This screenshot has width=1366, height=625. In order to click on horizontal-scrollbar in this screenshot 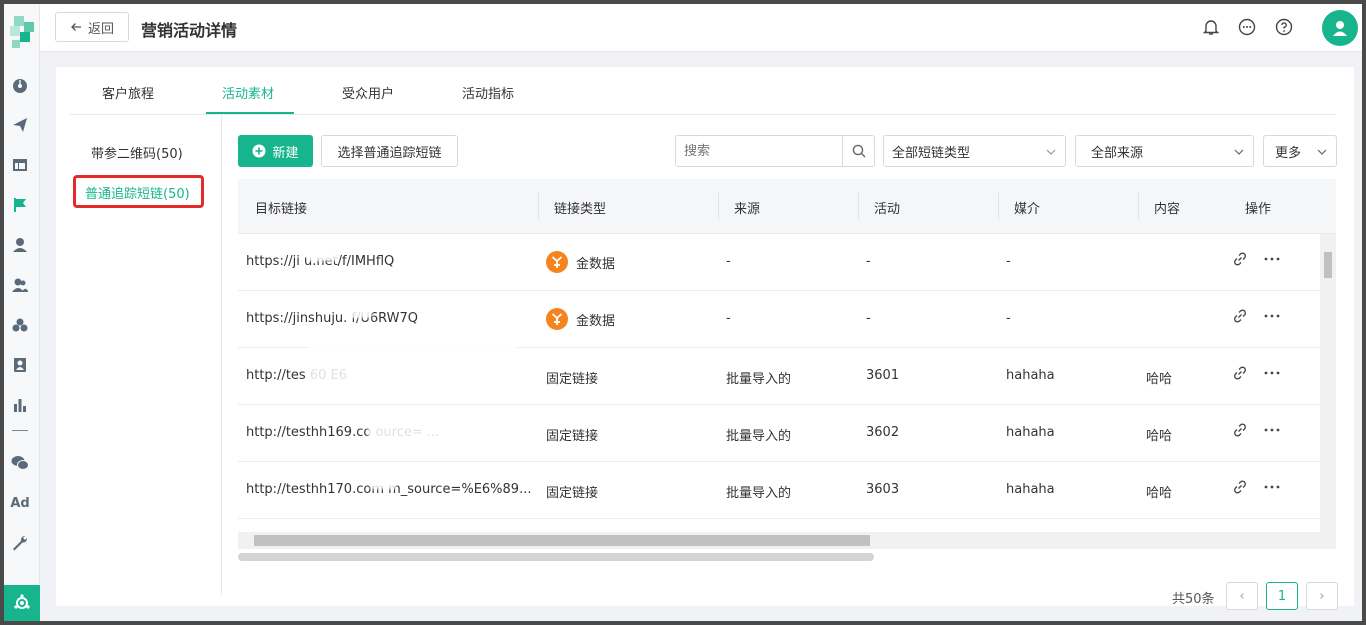, I will do `click(787, 540)`.